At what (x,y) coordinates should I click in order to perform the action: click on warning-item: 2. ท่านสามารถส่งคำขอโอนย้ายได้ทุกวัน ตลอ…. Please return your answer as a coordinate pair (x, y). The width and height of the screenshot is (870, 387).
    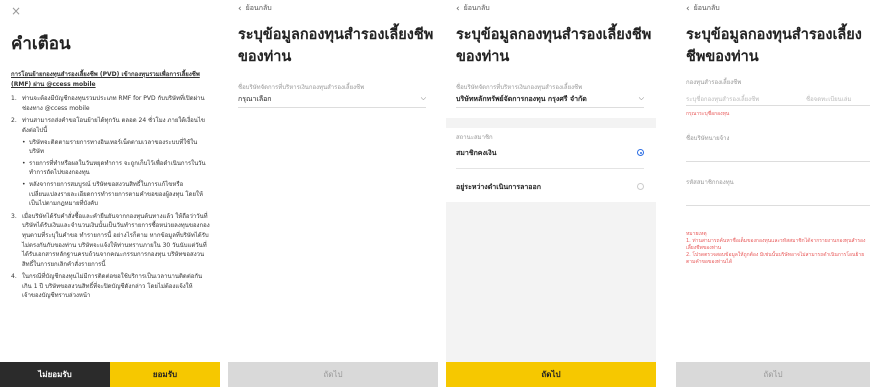
    Looking at the image, I should click on (108, 125).